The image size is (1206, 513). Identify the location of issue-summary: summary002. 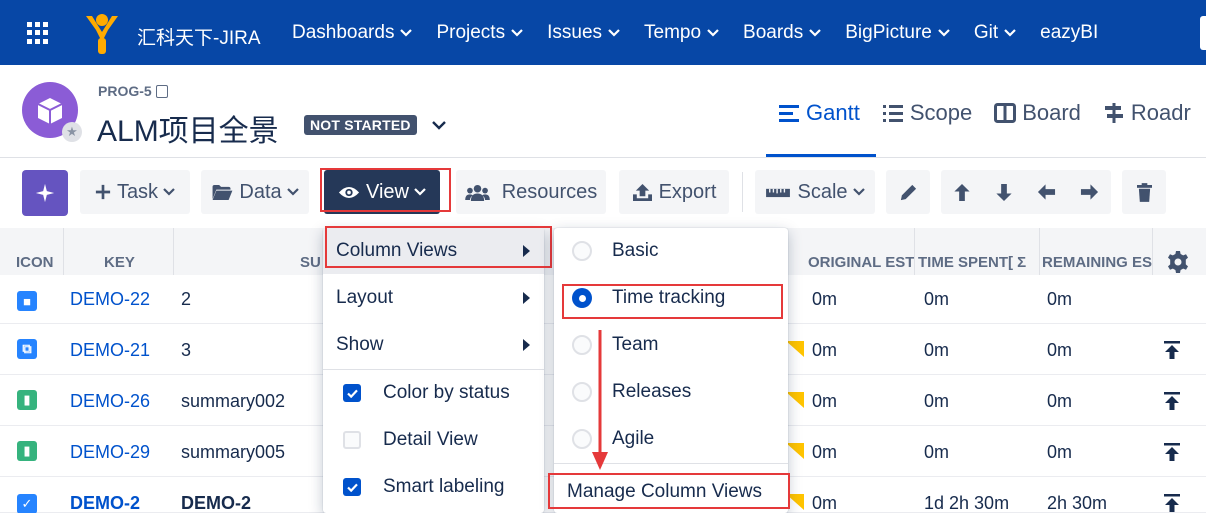
(233, 401).